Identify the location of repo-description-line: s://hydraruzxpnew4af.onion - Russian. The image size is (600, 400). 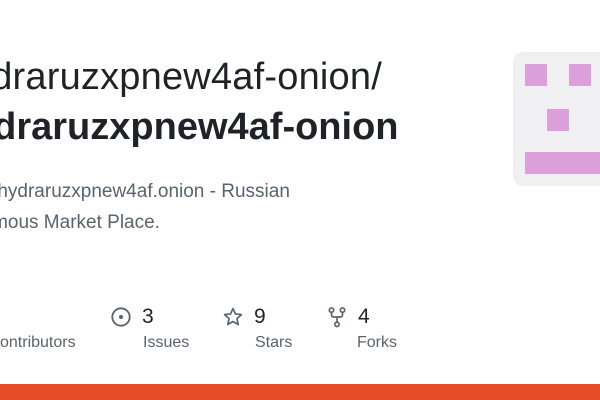
(145, 191).